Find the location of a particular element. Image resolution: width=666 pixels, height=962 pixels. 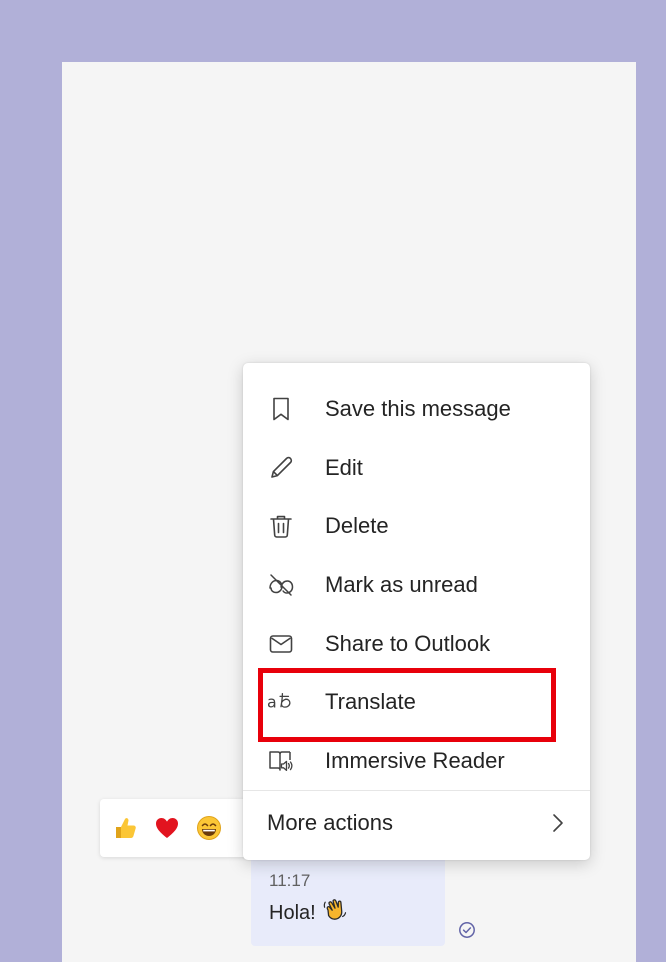

message-bubble: 11:17 Hola! is located at coordinates (348, 898).